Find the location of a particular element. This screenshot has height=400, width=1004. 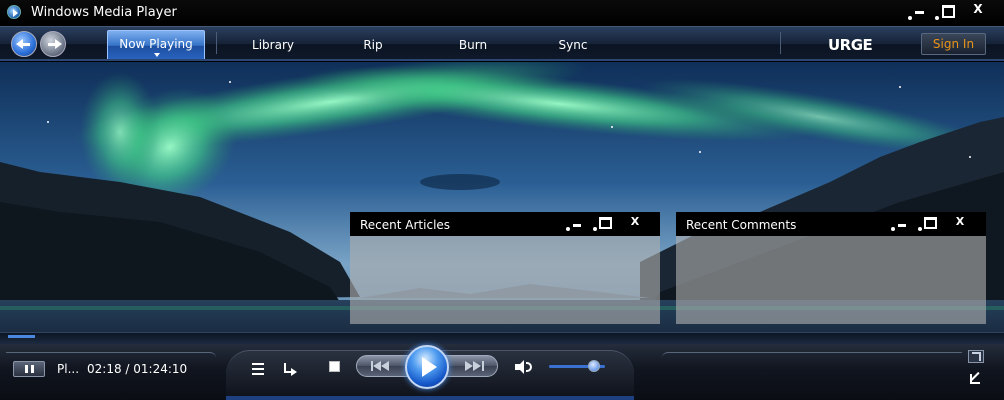

transport-glow is located at coordinates (430, 398).